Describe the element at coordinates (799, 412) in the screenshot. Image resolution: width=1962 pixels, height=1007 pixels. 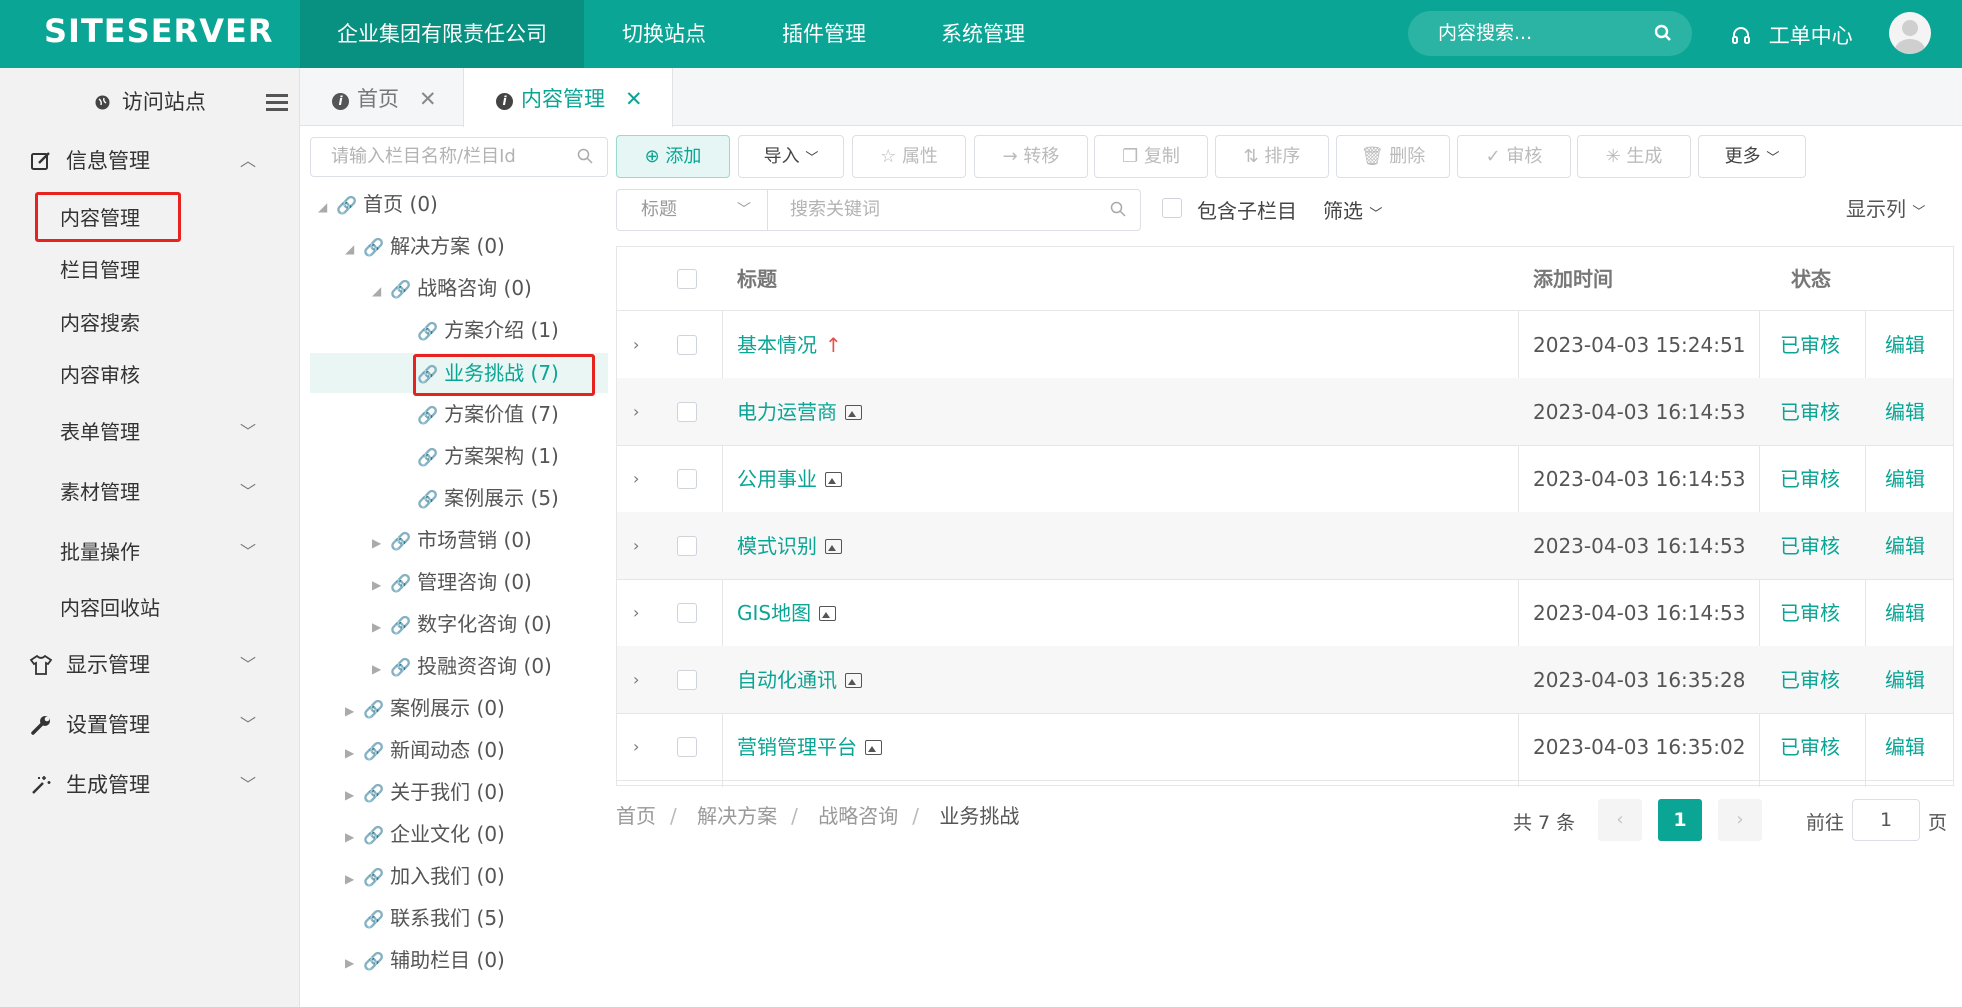
I see `row-title-link: 电力运营商` at that location.